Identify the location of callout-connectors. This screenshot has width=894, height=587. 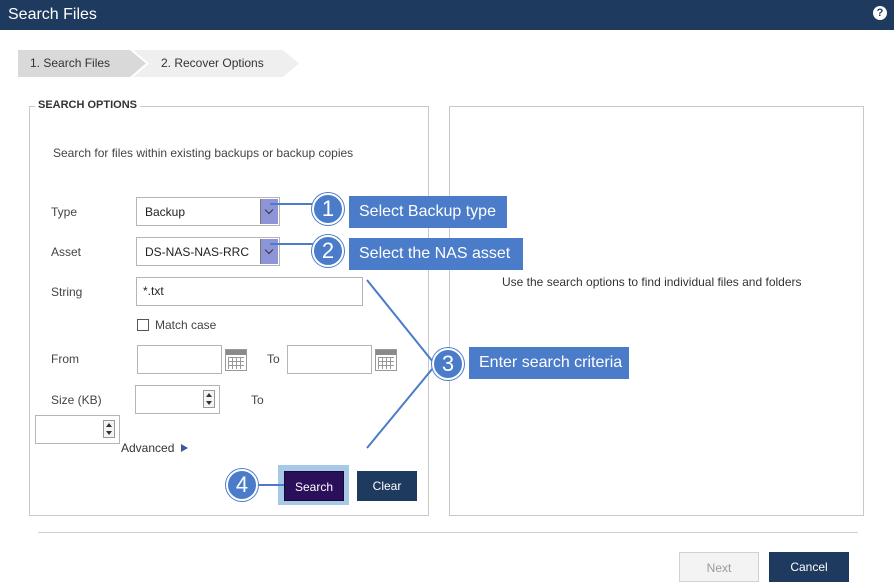
(345, 344).